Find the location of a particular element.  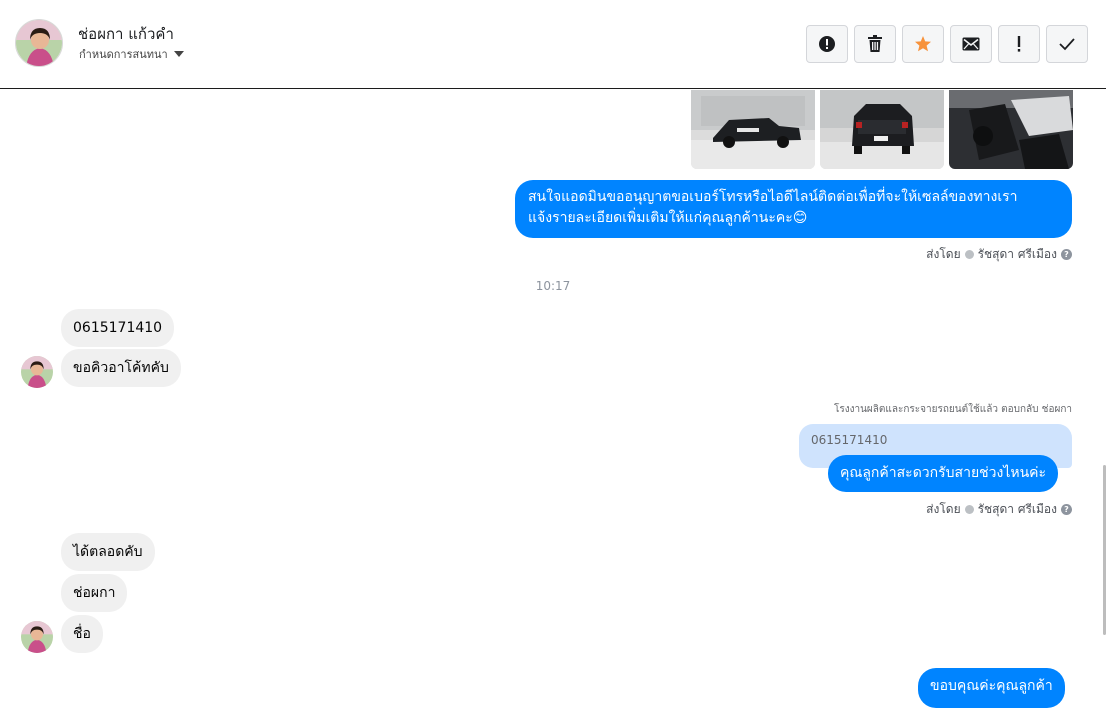

star-icon is located at coordinates (923, 44).